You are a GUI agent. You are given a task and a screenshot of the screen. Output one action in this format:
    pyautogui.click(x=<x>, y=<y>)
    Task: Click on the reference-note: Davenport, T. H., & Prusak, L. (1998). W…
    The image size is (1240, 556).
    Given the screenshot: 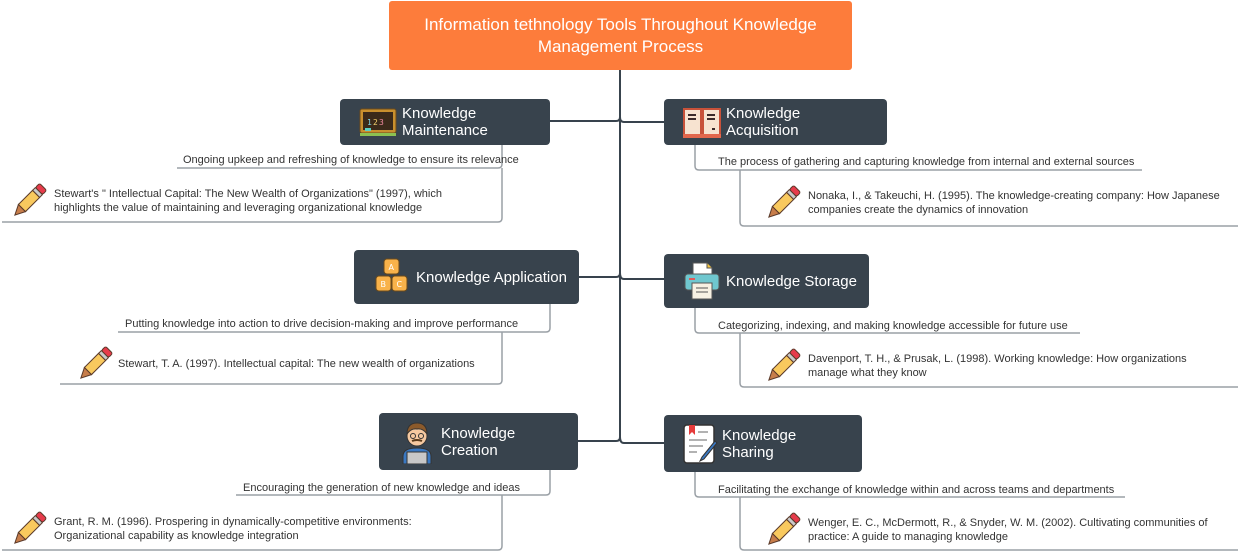 What is the action you would take?
    pyautogui.click(x=985, y=366)
    